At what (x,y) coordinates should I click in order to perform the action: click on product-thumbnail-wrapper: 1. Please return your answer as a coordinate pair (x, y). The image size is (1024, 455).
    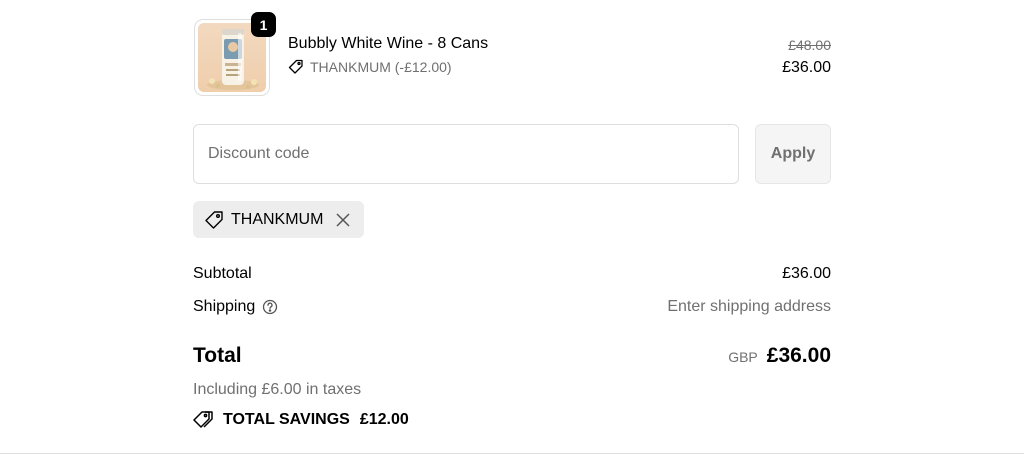
    Looking at the image, I should click on (234, 54).